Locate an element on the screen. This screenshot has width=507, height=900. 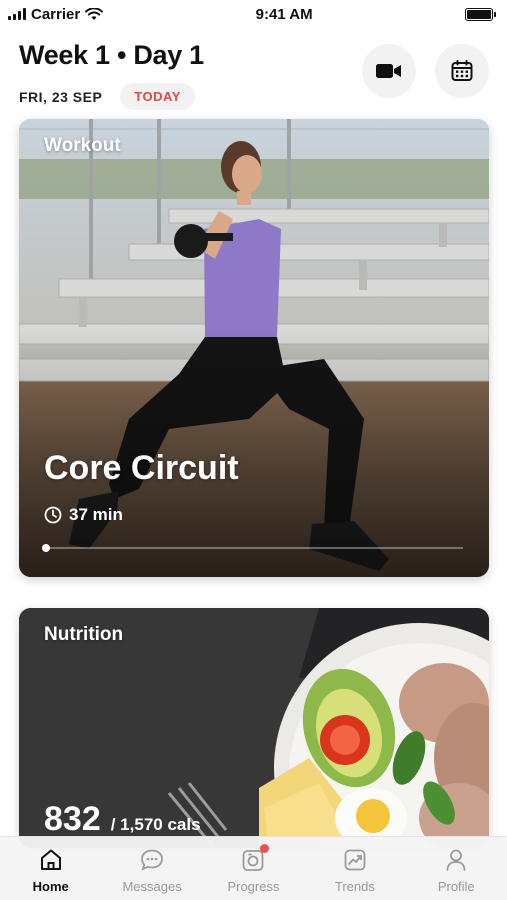
calendar-icon is located at coordinates (462, 70).